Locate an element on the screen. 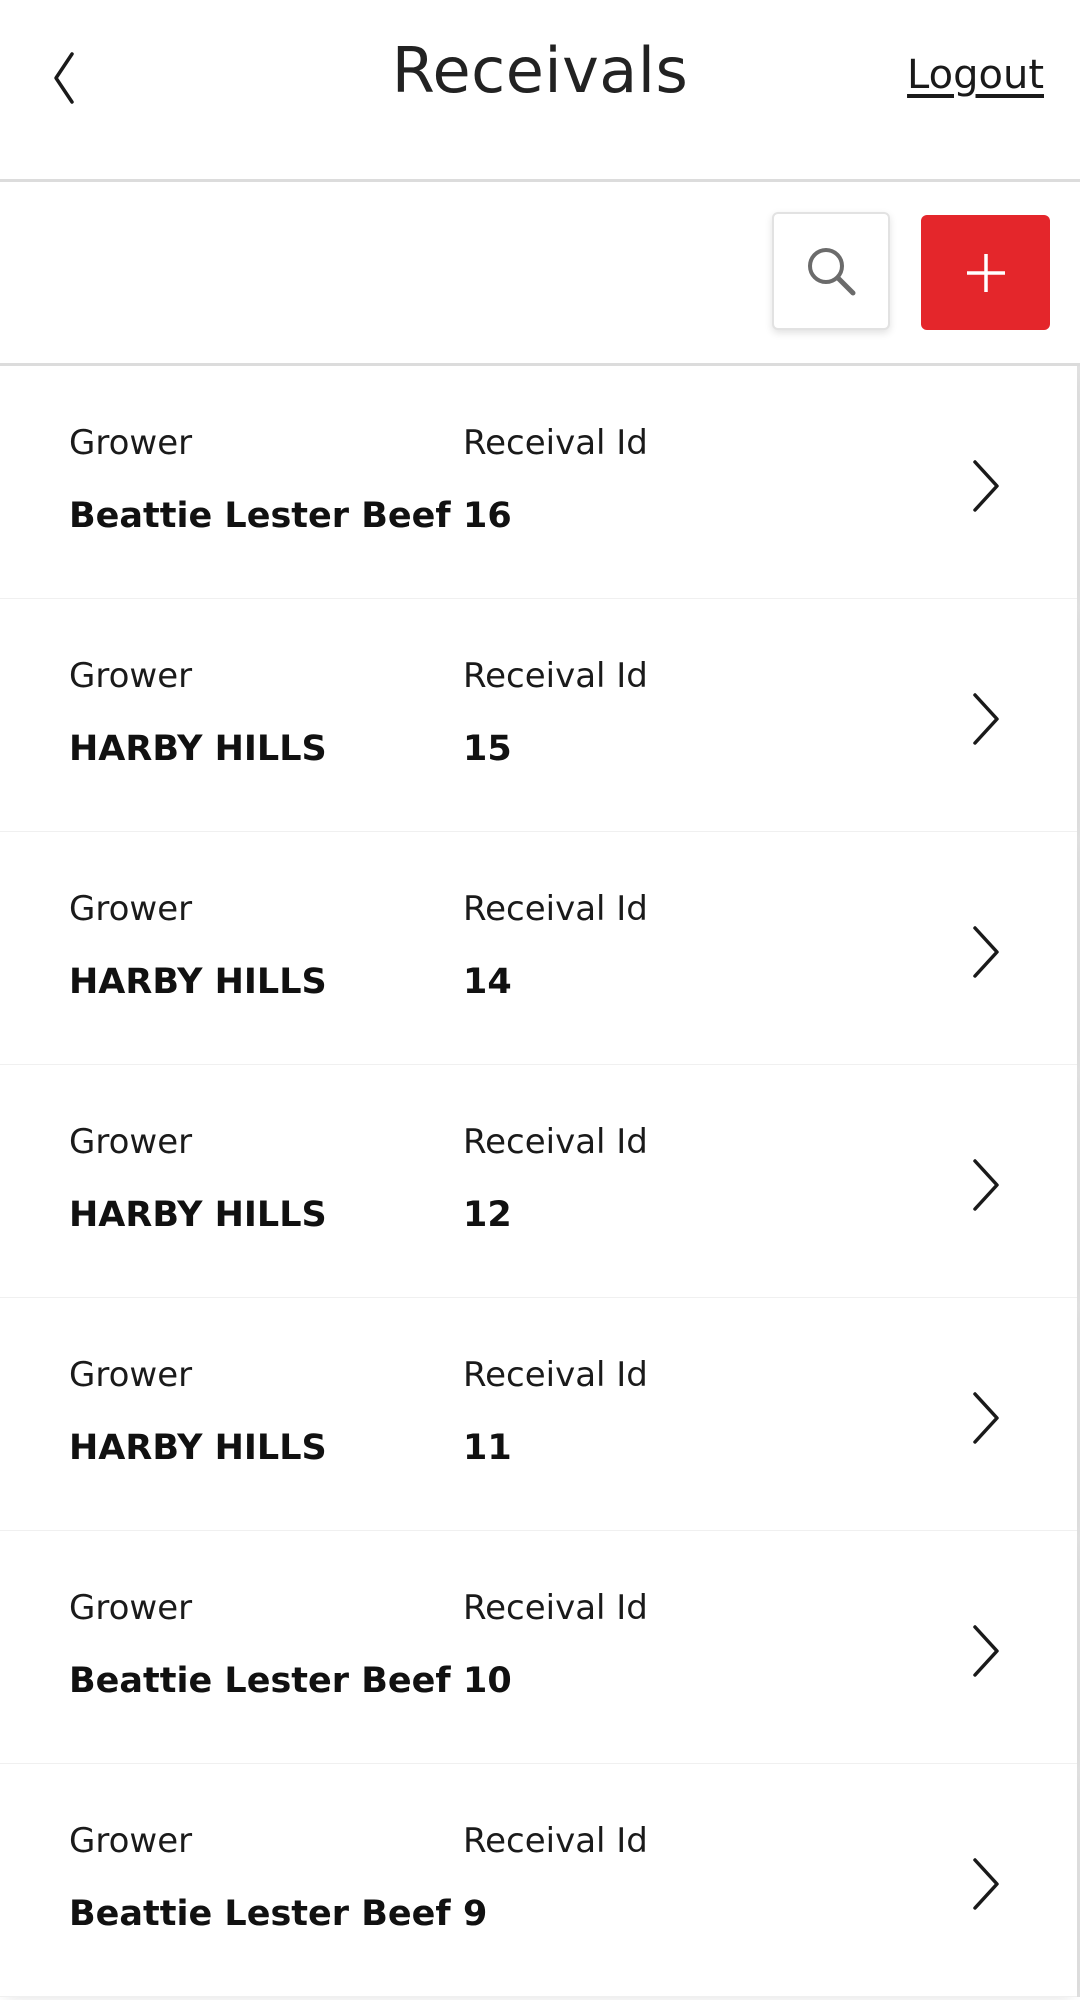 Image resolution: width=1080 pixels, height=2000 pixels. search-icon is located at coordinates (832, 272).